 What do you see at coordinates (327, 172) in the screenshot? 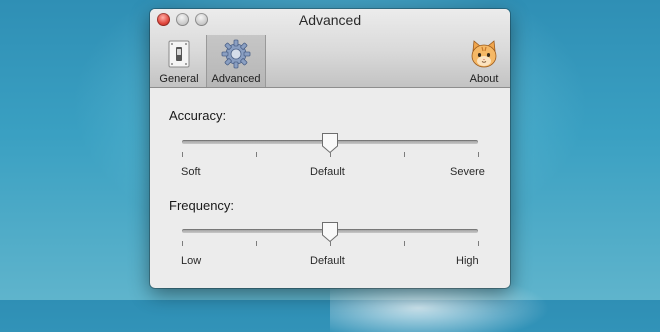
I see `accuracy-mid-label: Default` at bounding box center [327, 172].